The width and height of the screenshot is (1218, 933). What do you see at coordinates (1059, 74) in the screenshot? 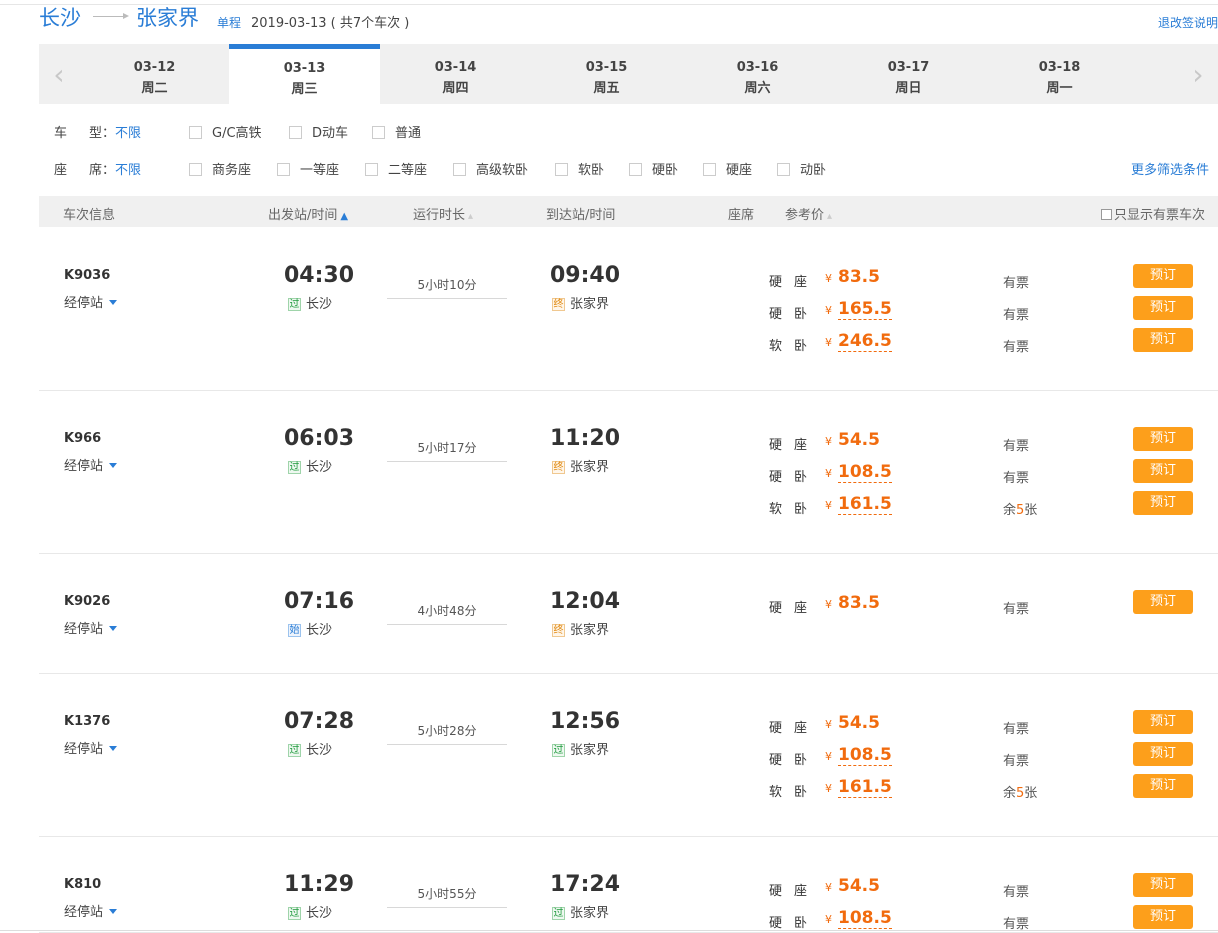
I see `date-tab: 03-18 周一` at bounding box center [1059, 74].